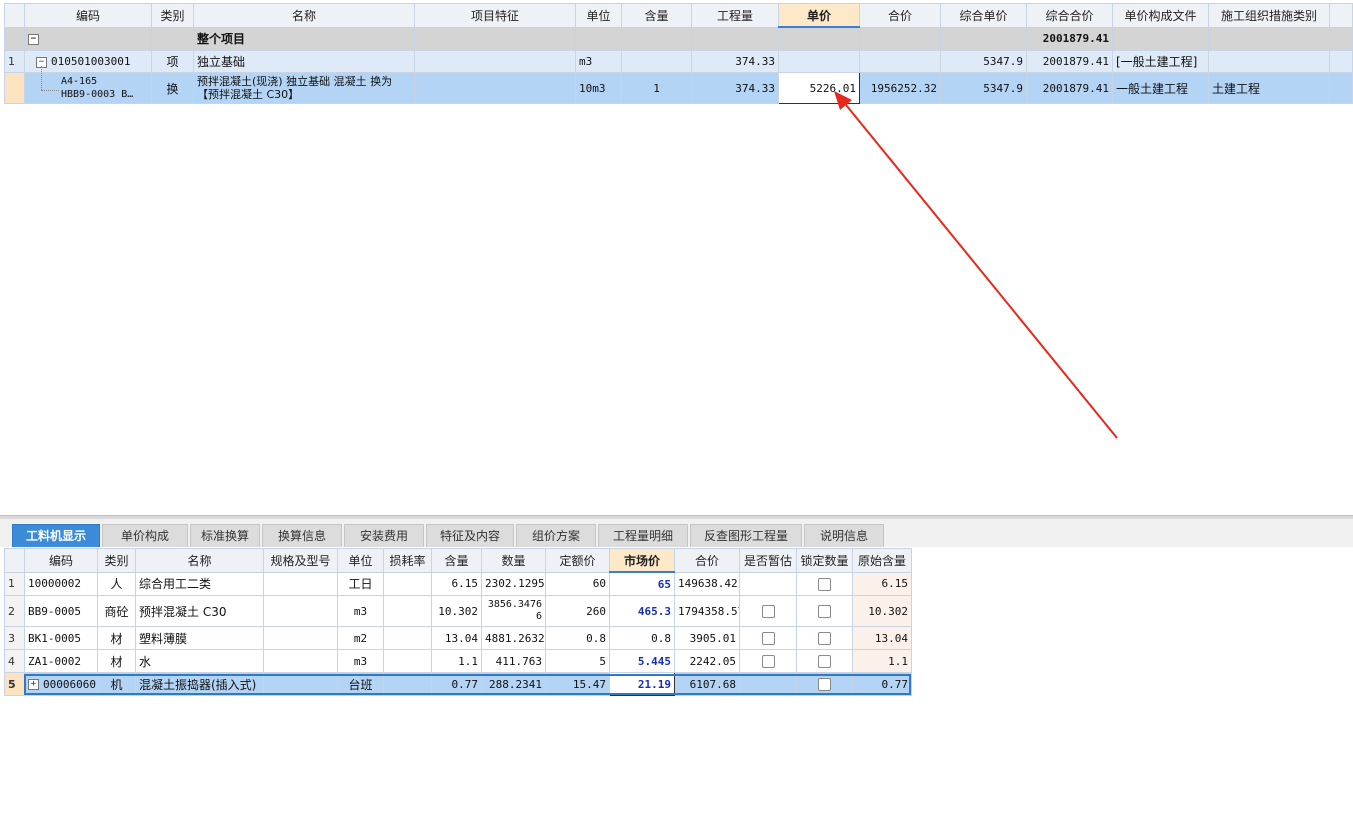 The image size is (1353, 817). What do you see at coordinates (14, 583) in the screenshot?
I see `row-index: 1` at bounding box center [14, 583].